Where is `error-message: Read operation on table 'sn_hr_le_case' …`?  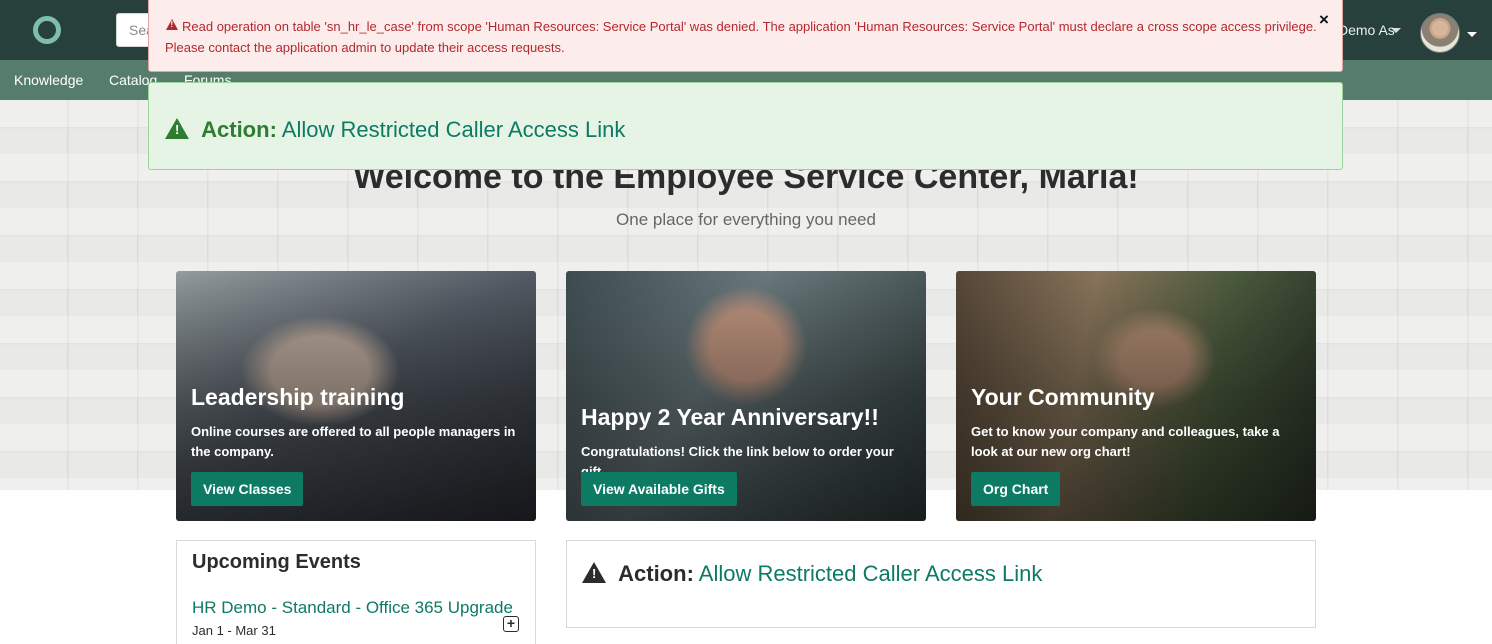 error-message: Read operation on table 'sn_hr_le_case' … is located at coordinates (741, 37).